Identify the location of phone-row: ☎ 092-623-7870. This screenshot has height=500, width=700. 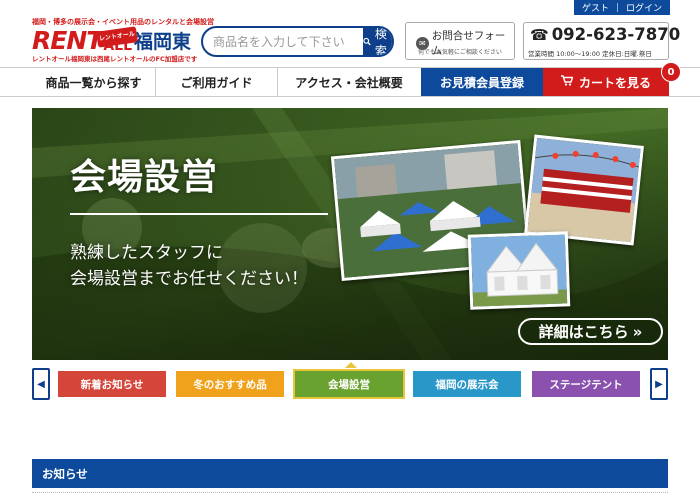
(605, 34).